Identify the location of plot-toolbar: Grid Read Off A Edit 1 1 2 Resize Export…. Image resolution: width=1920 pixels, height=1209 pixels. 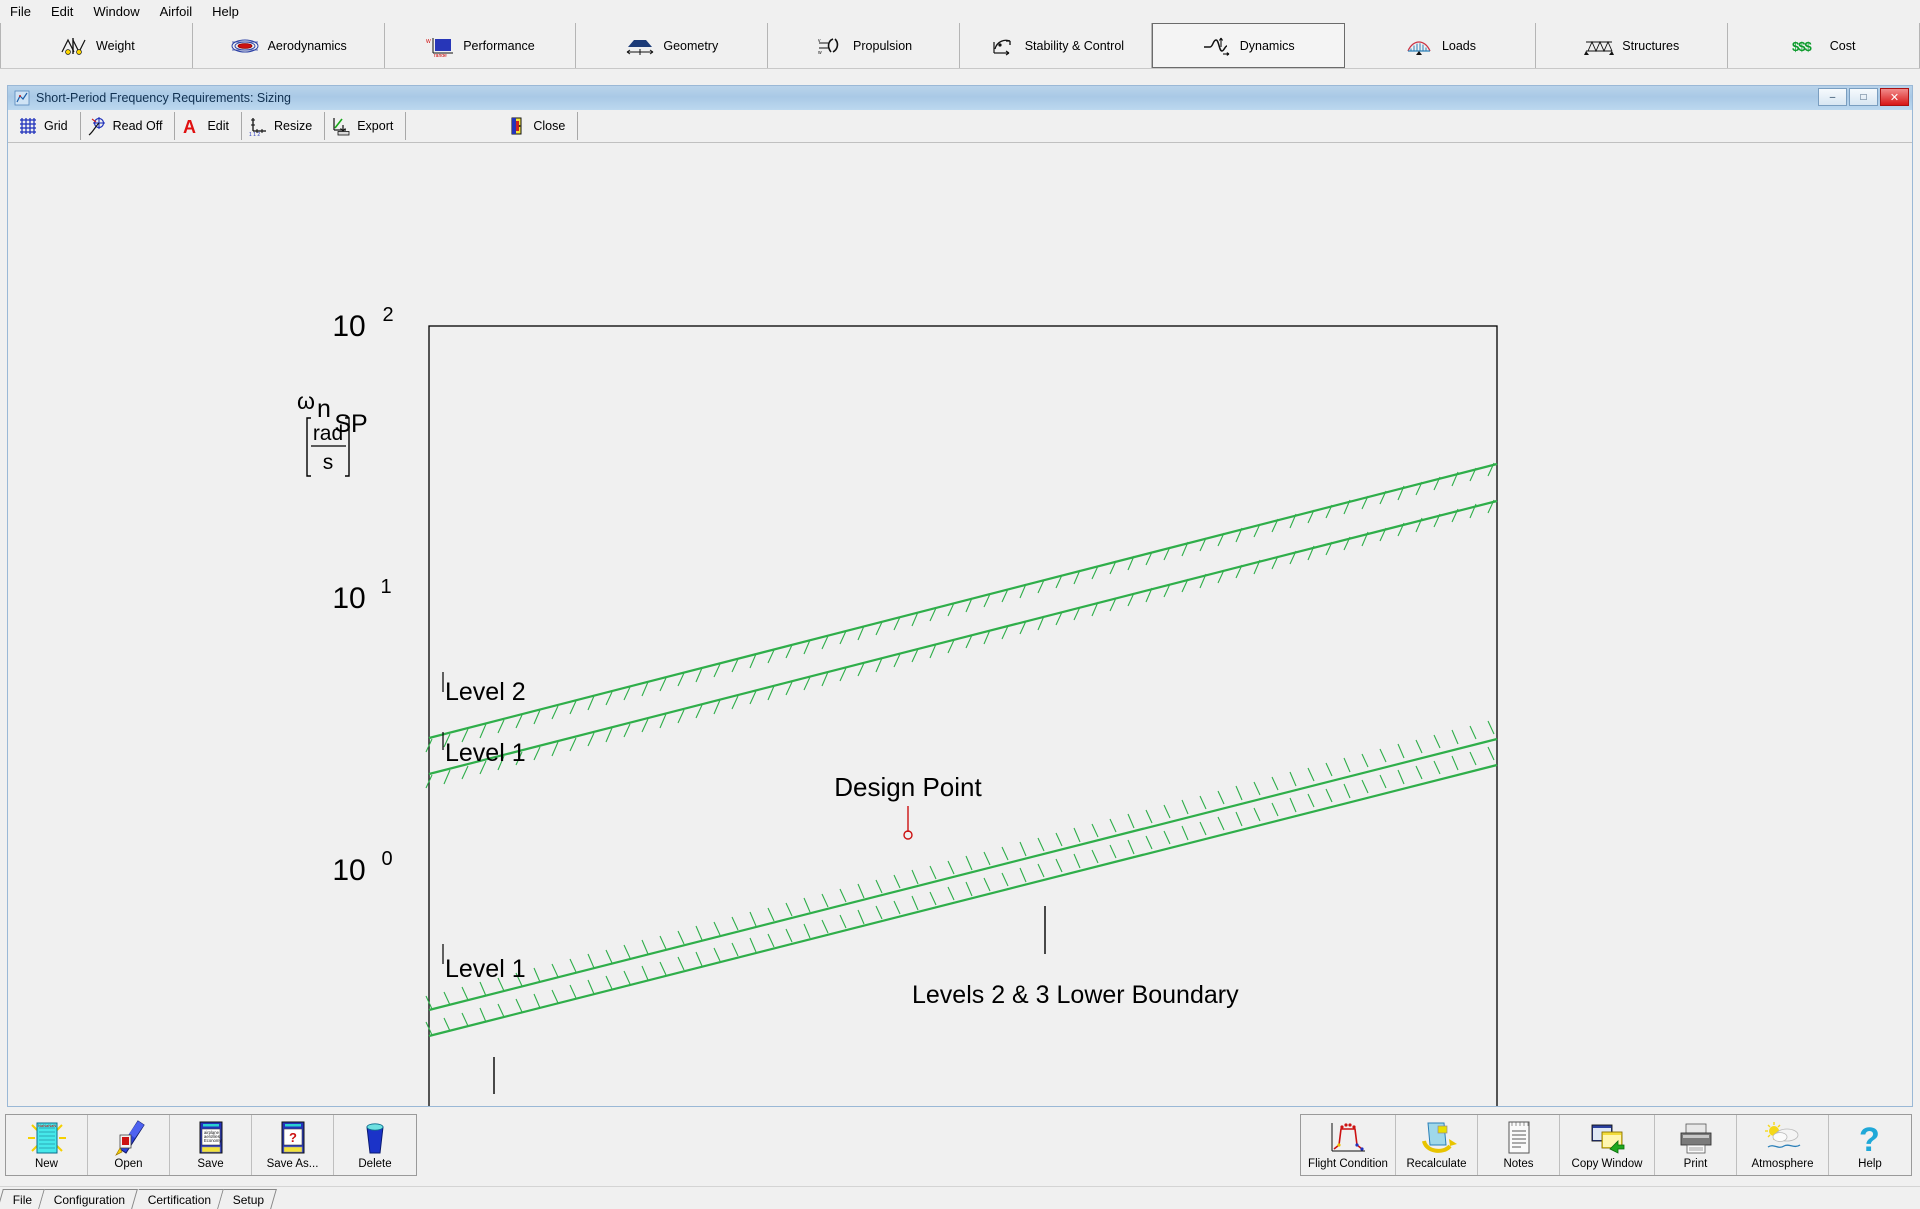
(960, 126).